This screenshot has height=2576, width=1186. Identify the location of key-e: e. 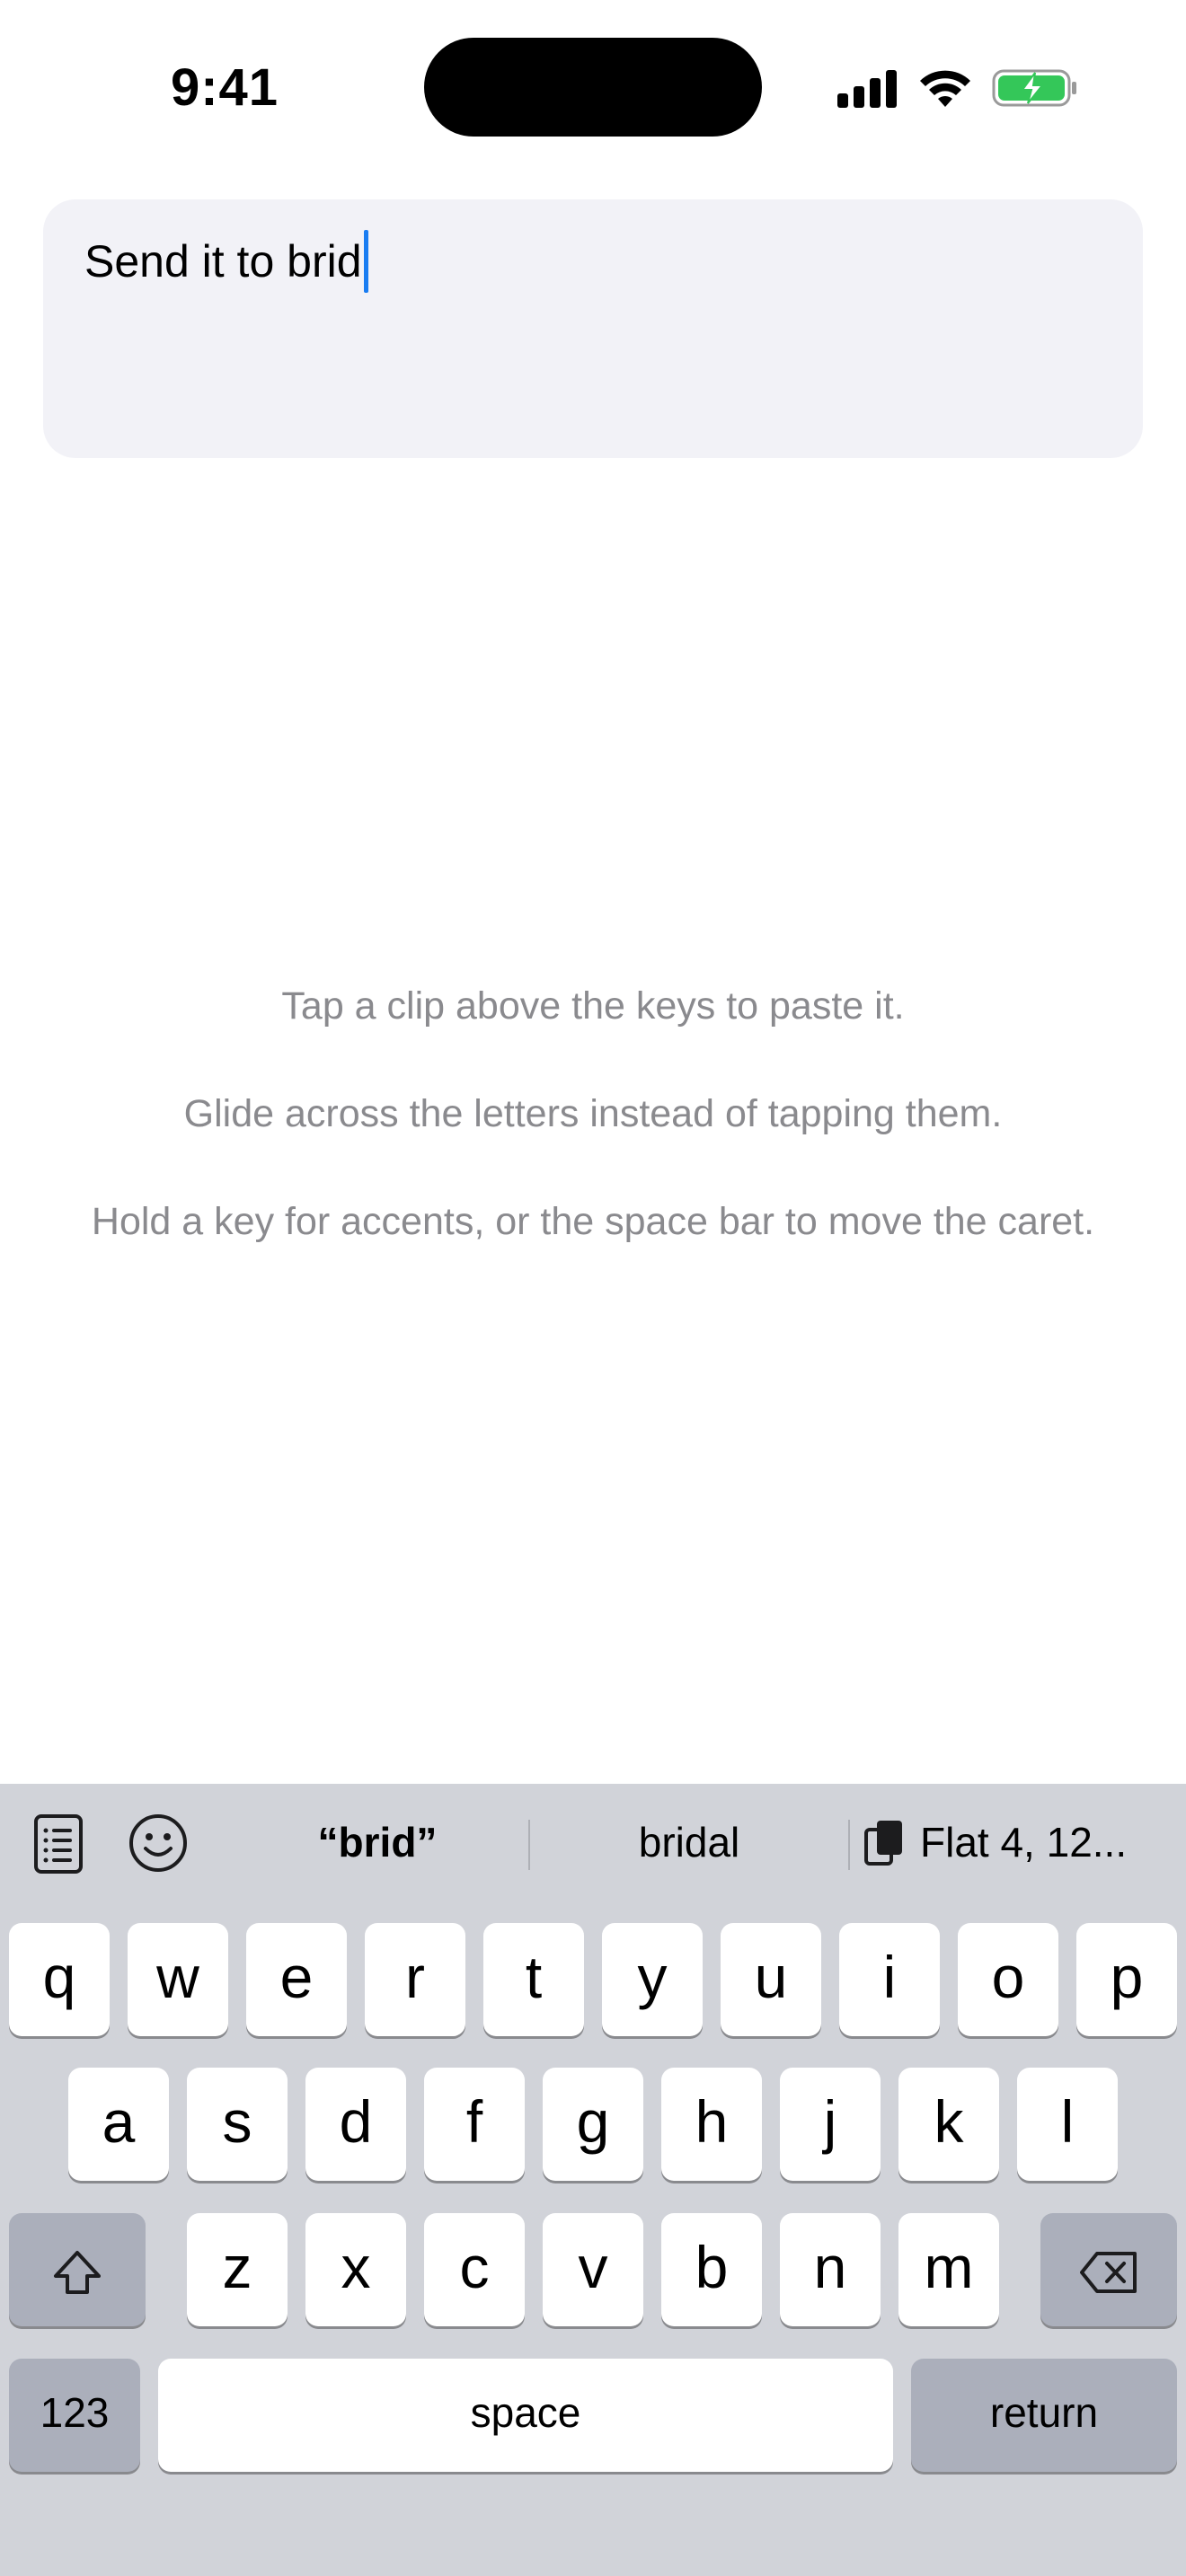
(296, 1979).